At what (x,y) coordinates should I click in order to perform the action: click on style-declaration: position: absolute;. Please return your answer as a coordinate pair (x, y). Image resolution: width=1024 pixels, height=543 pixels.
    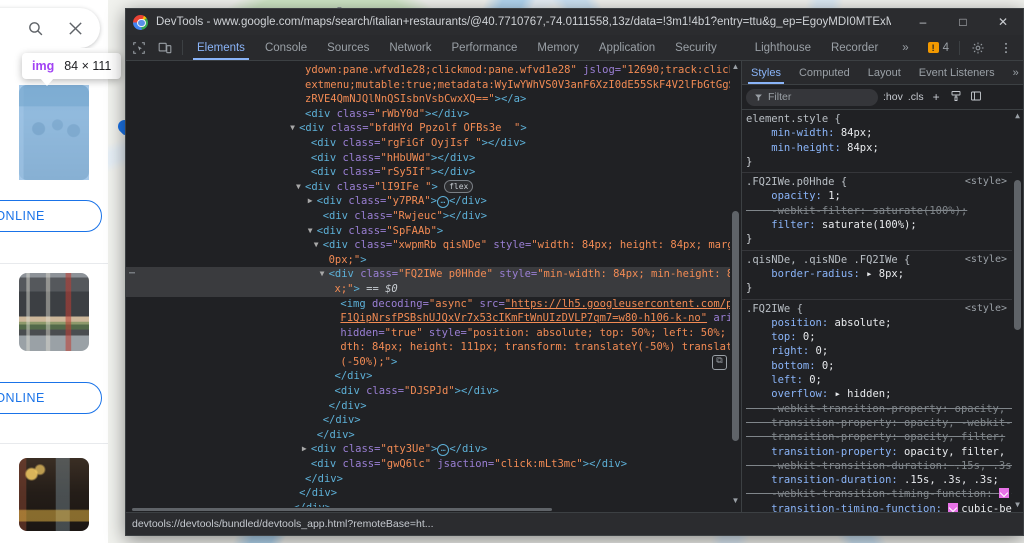
    Looking at the image, I should click on (882, 323).